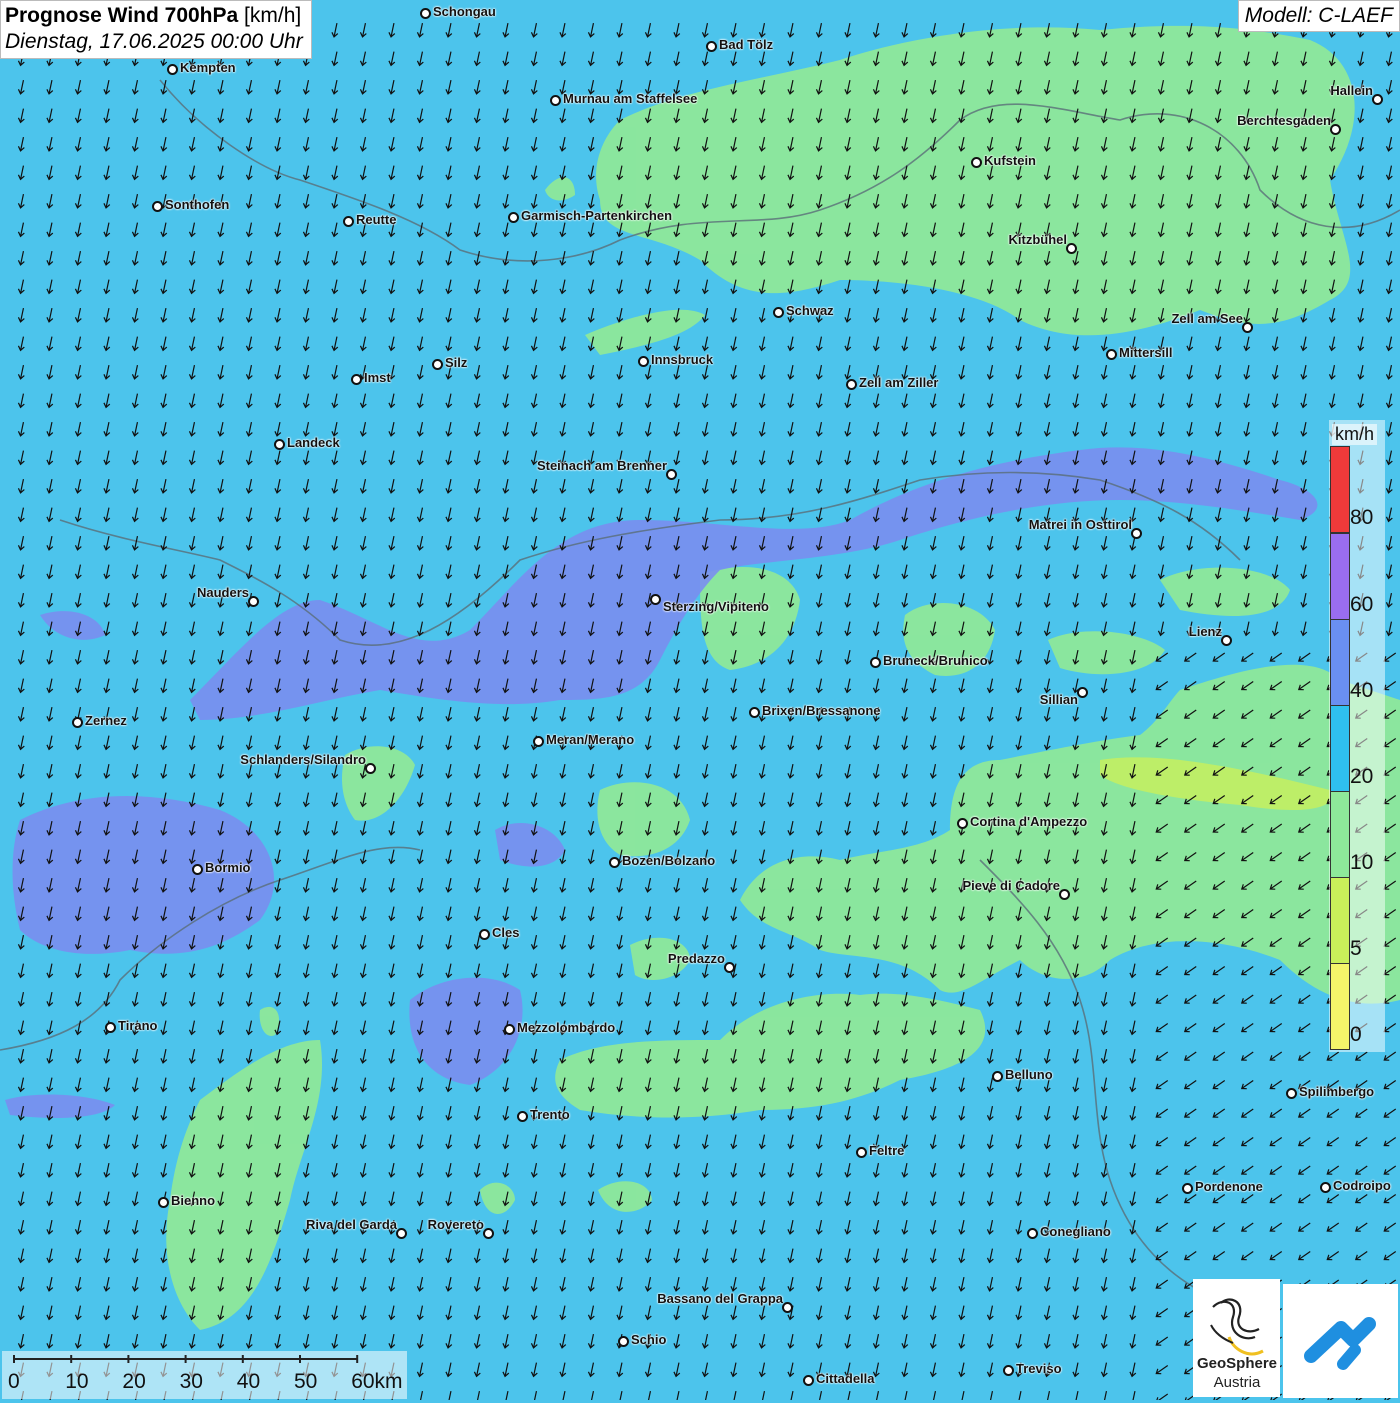 This screenshot has width=1400, height=1403. What do you see at coordinates (273, 15) in the screenshot?
I see `title-unit: [km/h]` at bounding box center [273, 15].